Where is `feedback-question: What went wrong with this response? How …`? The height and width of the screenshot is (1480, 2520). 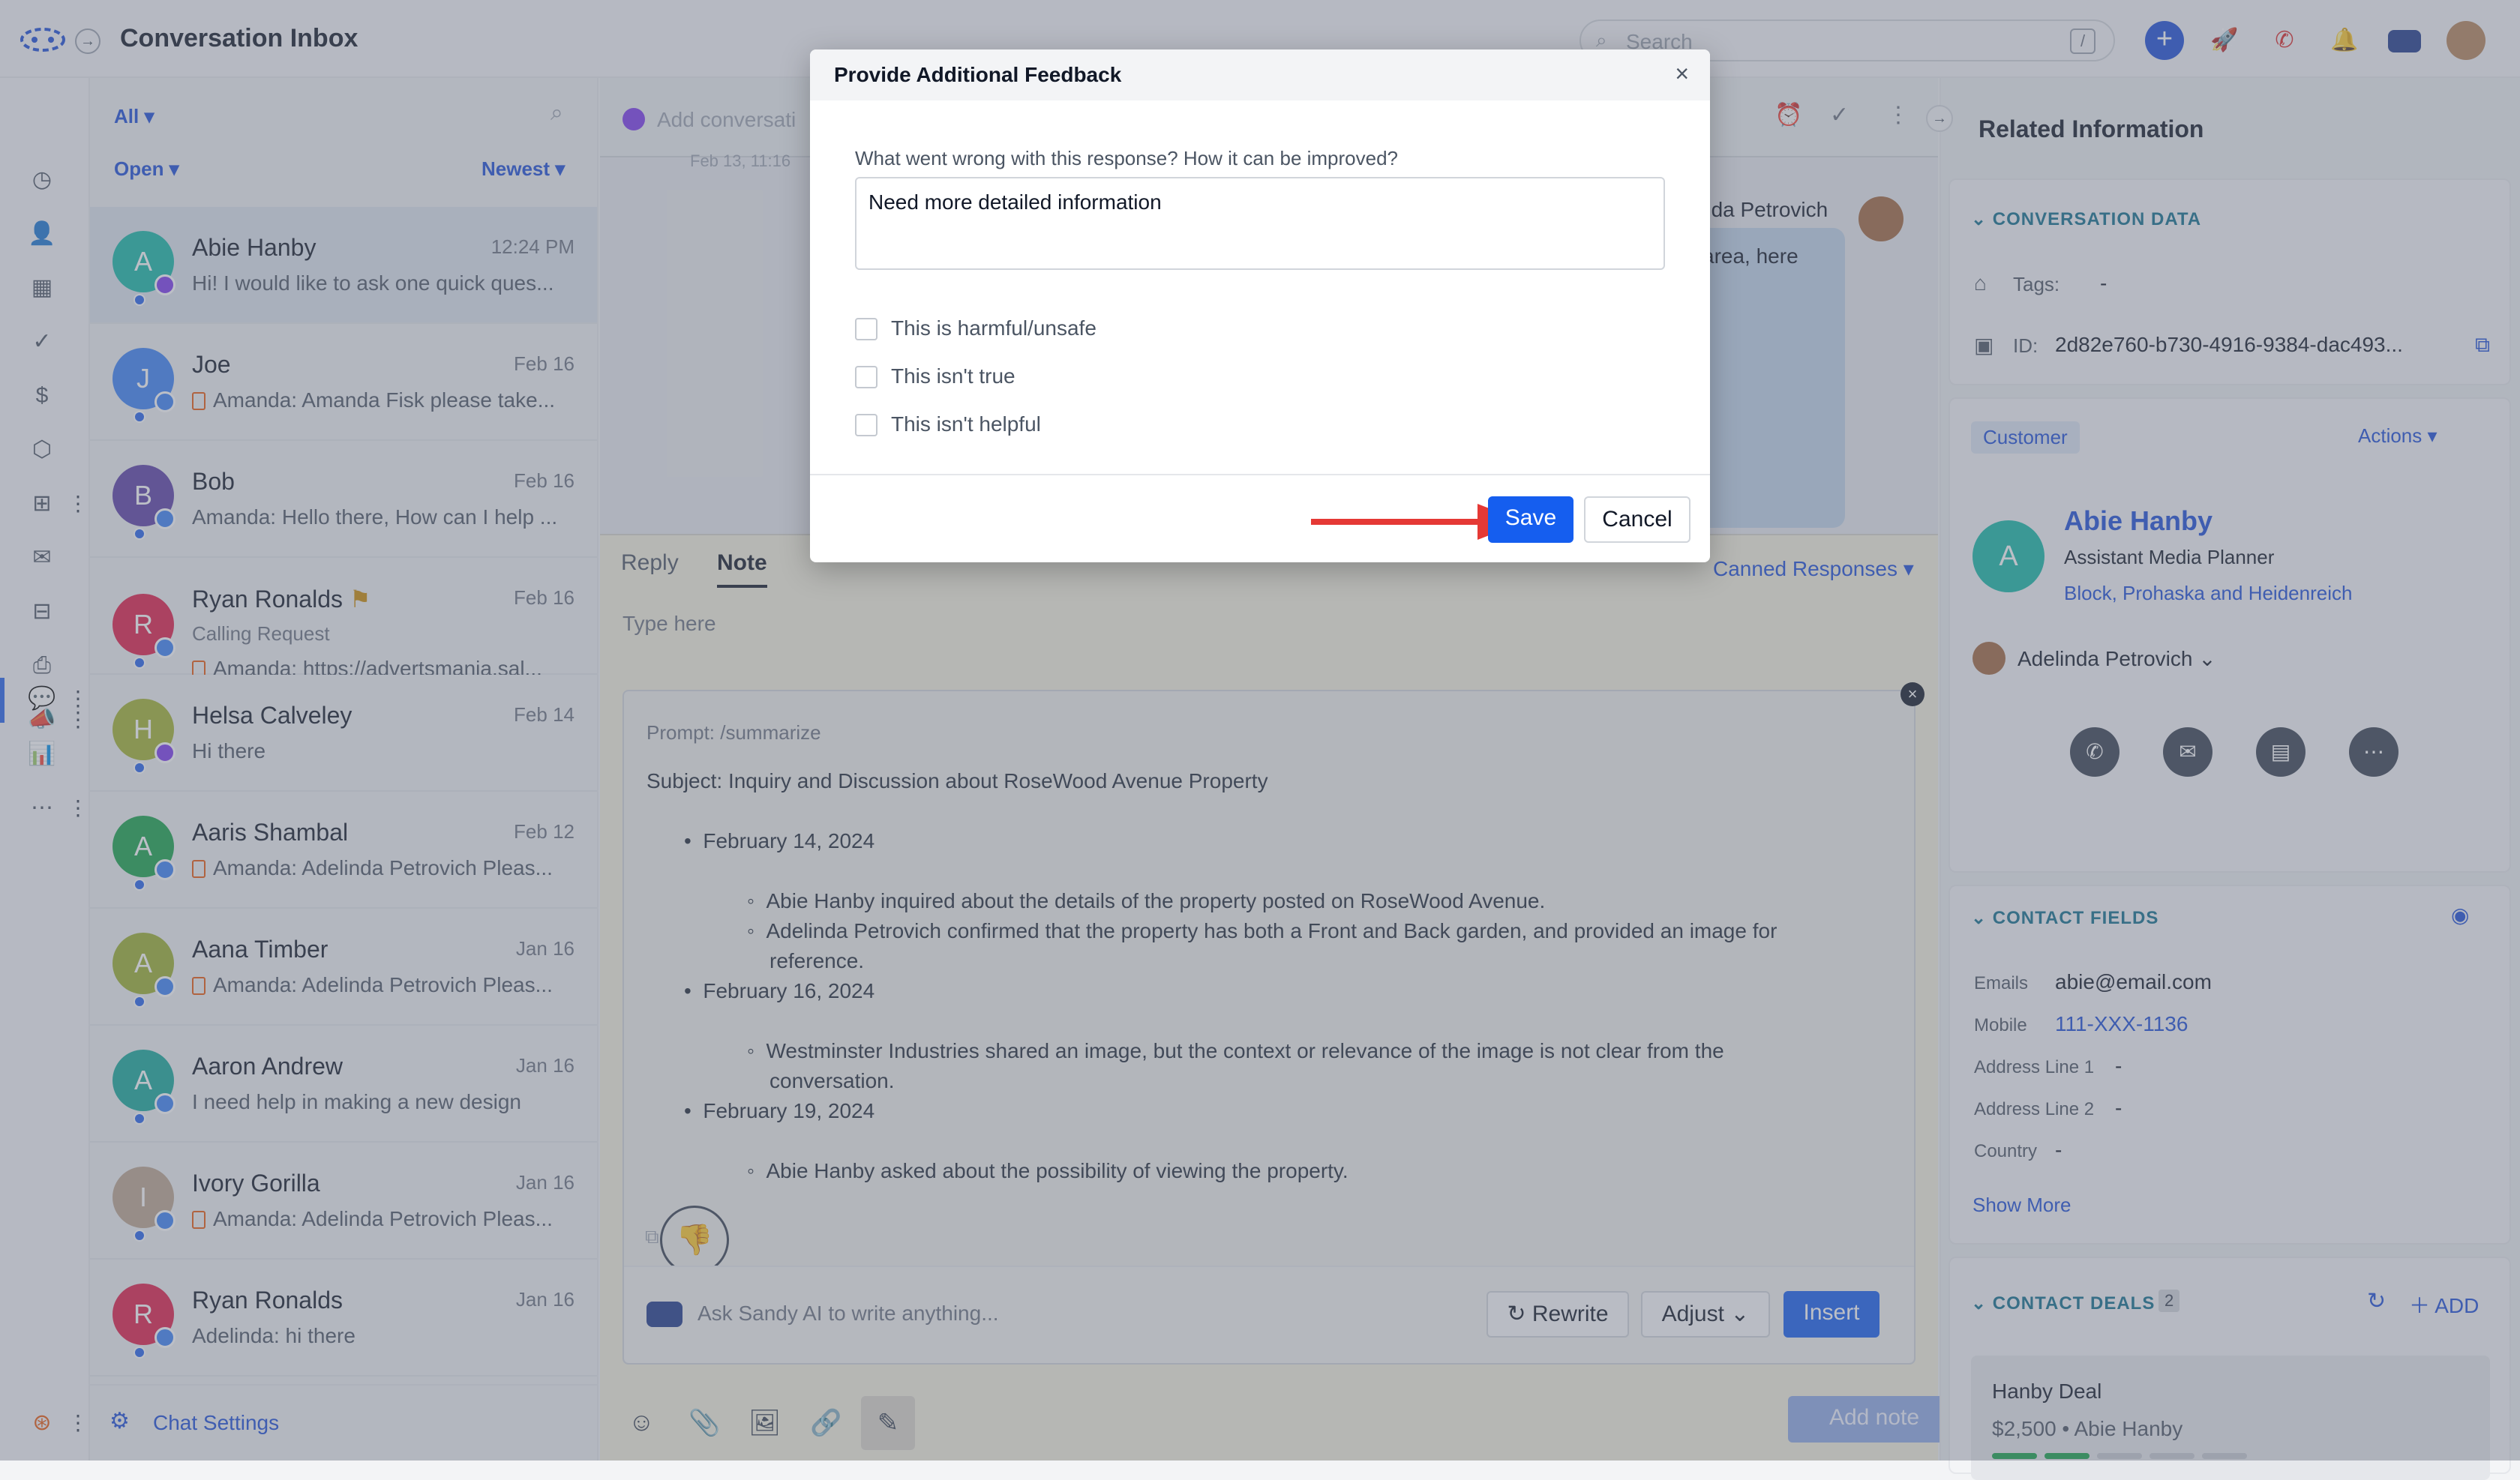 feedback-question: What went wrong with this response? How … is located at coordinates (1127, 158).